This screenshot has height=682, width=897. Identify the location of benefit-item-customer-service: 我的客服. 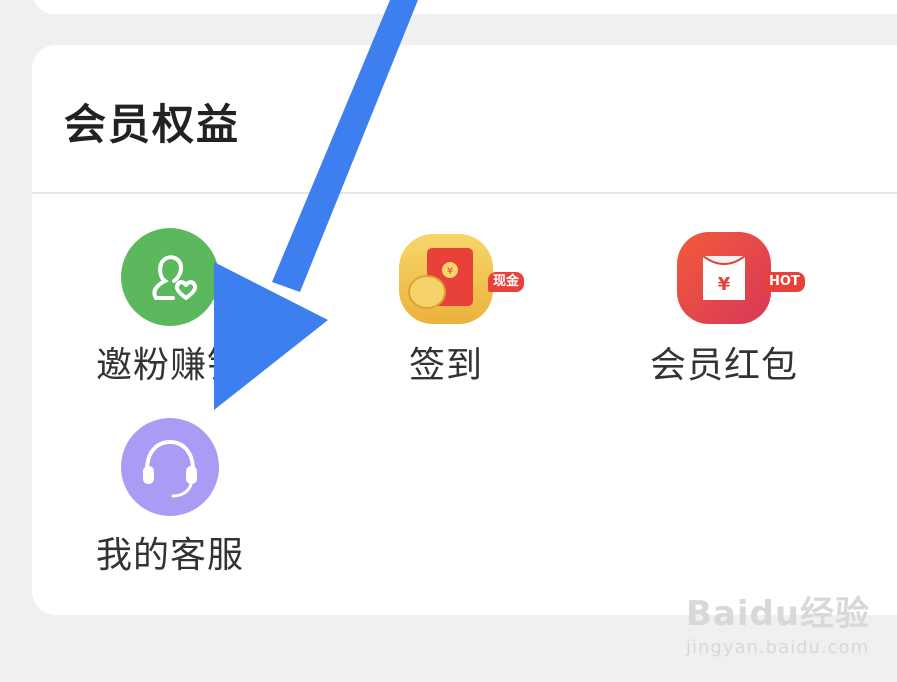
(170, 498).